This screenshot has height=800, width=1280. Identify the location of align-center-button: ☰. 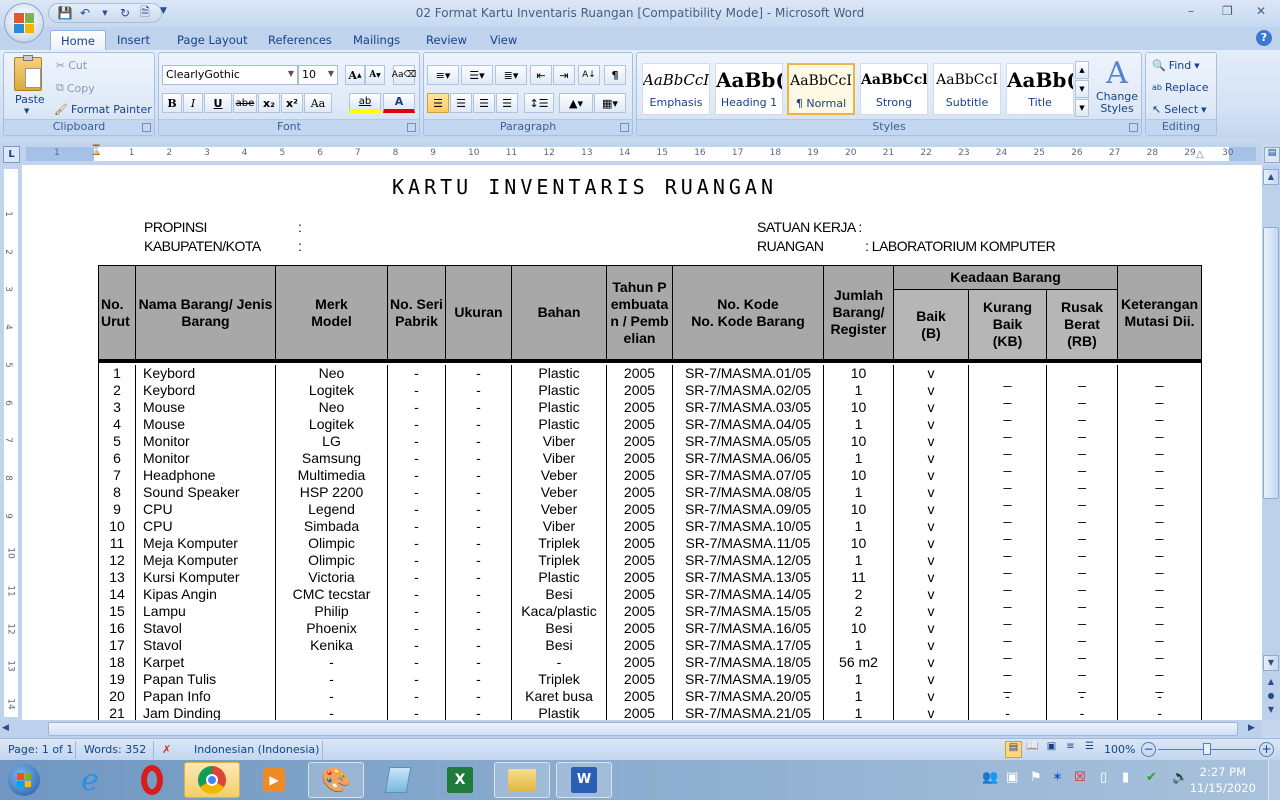
(461, 103).